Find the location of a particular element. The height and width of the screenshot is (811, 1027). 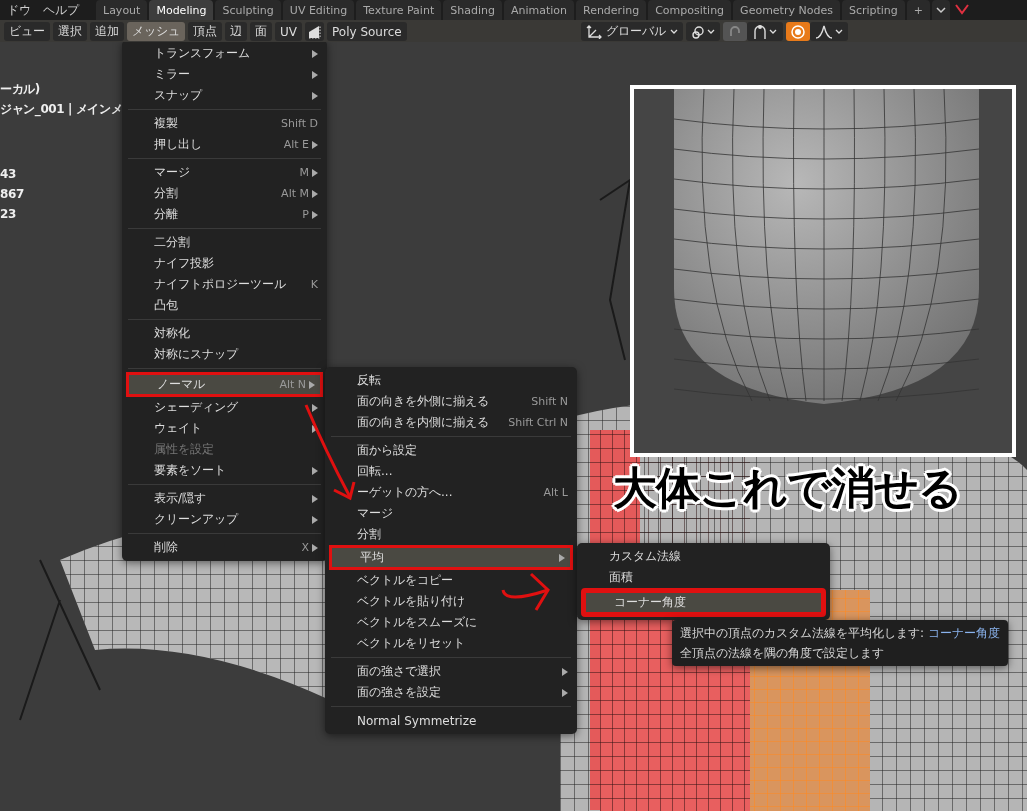

menu-item: 凸包 is located at coordinates (224, 305).